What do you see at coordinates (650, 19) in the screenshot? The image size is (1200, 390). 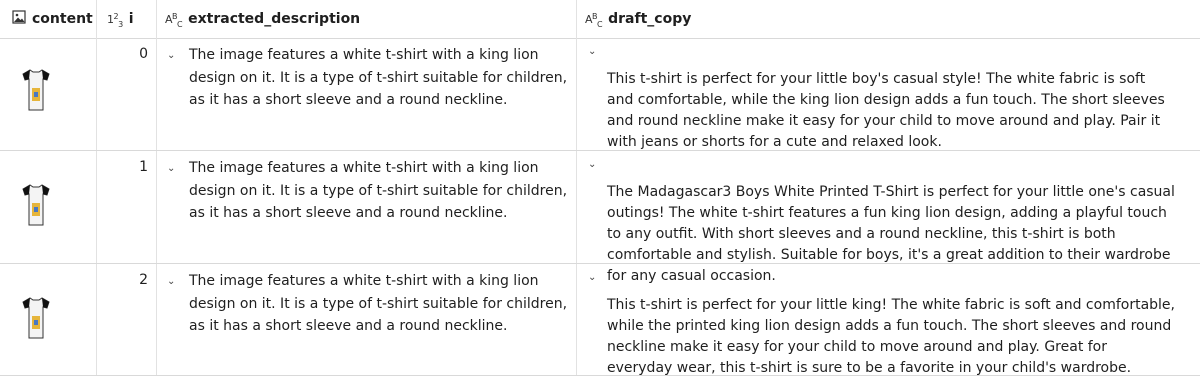 I see `column-label: draft_copy` at bounding box center [650, 19].